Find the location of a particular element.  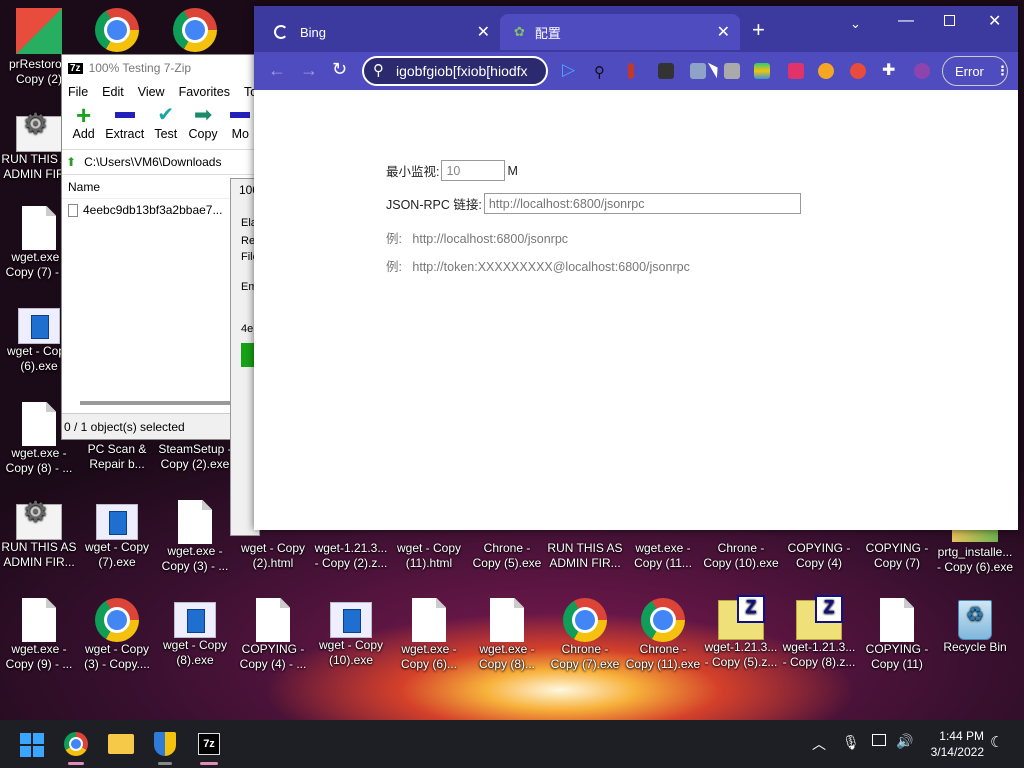

setup-icon is located at coordinates (351, 620).